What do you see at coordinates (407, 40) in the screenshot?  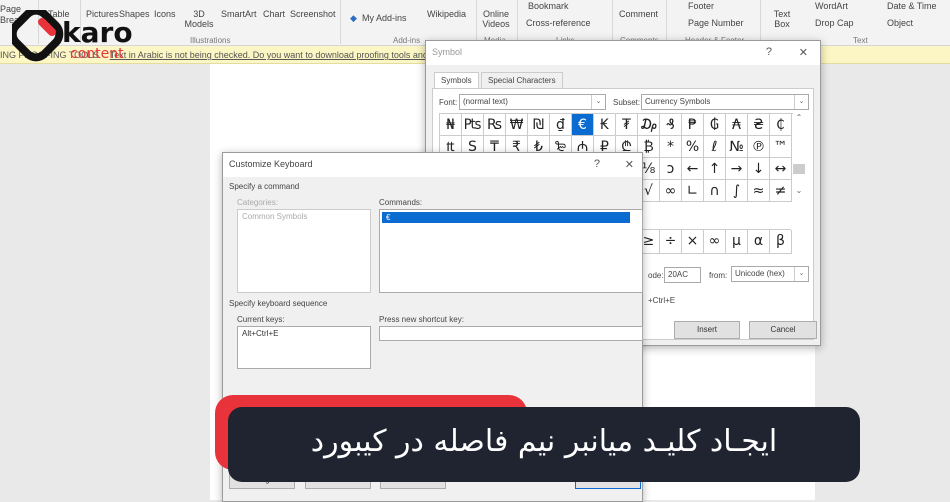 I see `group-addins: Add-ins` at bounding box center [407, 40].